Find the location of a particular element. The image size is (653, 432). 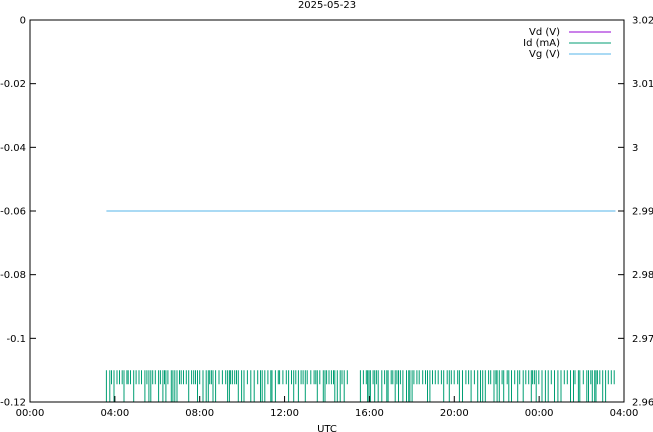

y-tick-label: 0 is located at coordinates (23, 21).